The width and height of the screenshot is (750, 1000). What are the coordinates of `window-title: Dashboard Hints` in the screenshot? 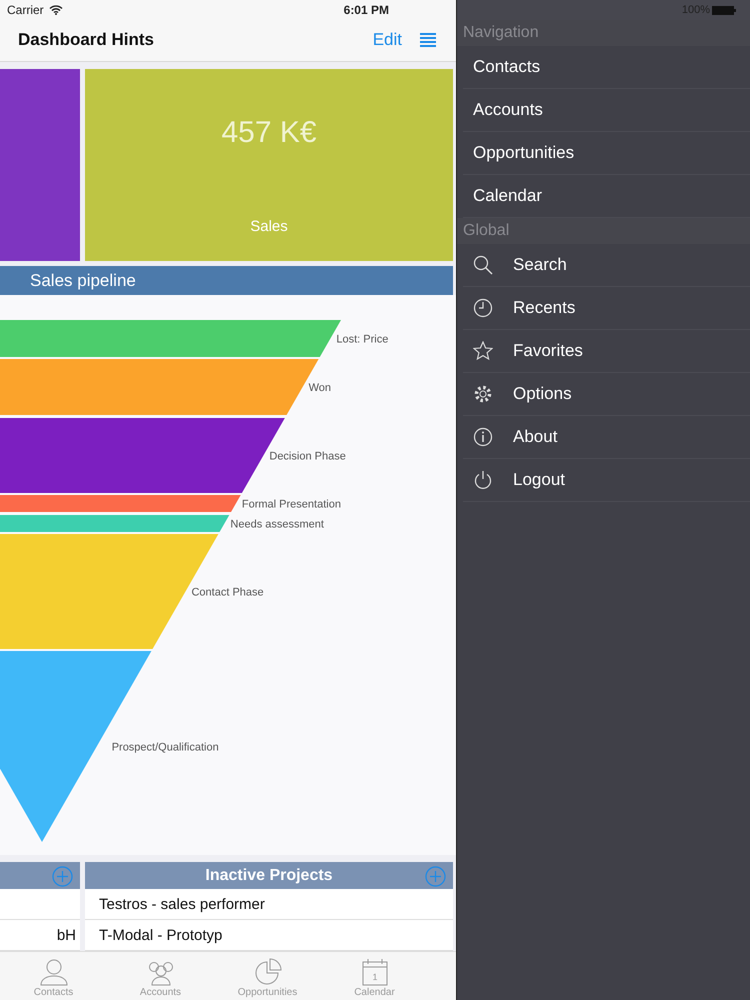 It's located at (86, 40).